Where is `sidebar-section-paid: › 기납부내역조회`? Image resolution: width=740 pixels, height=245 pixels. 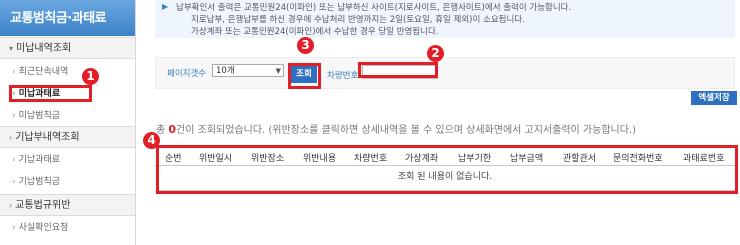 sidebar-section-paid: › 기납부내역조회 is located at coordinates (67, 137).